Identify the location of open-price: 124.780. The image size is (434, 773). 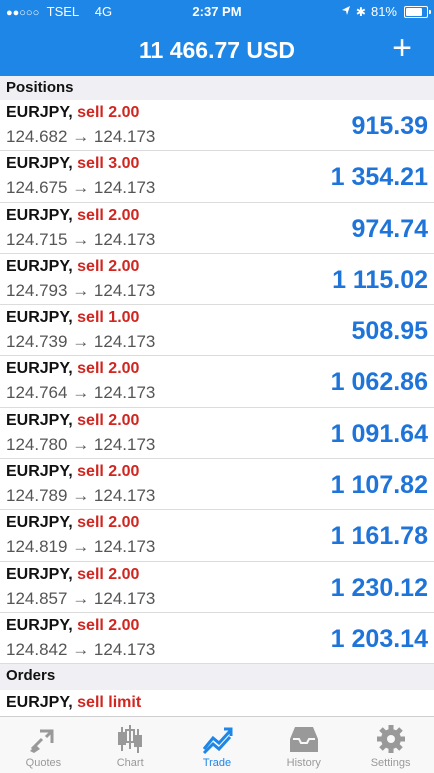
(37, 444).